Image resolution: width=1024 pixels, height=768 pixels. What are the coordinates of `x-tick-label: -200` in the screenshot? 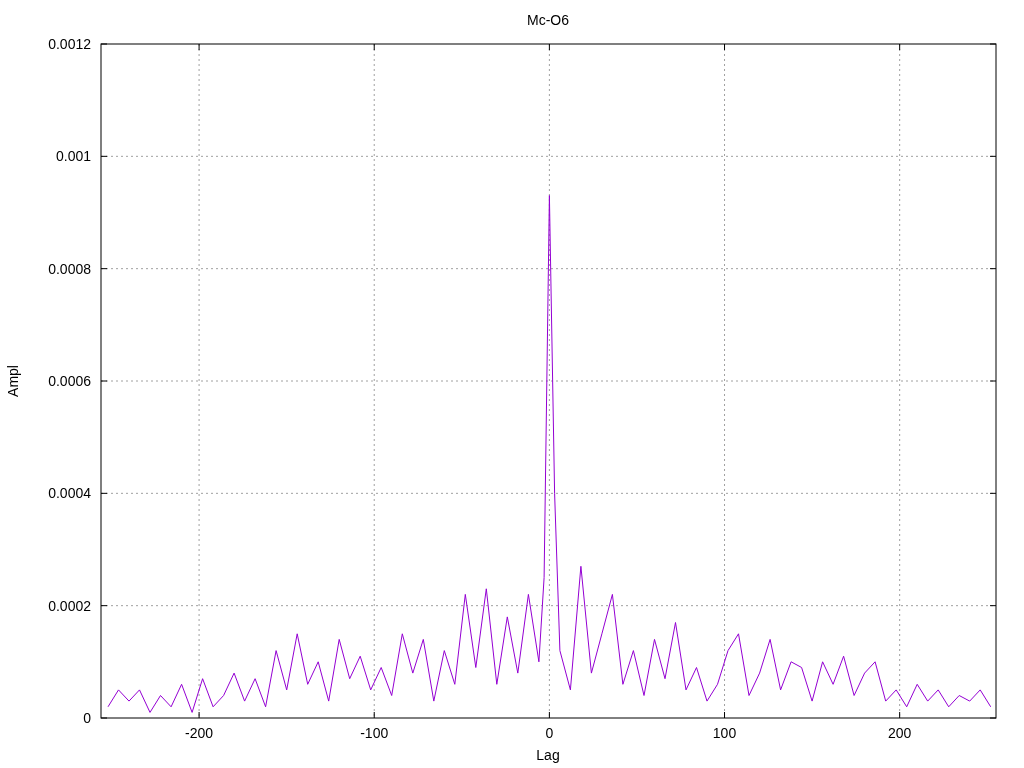 It's located at (199, 733).